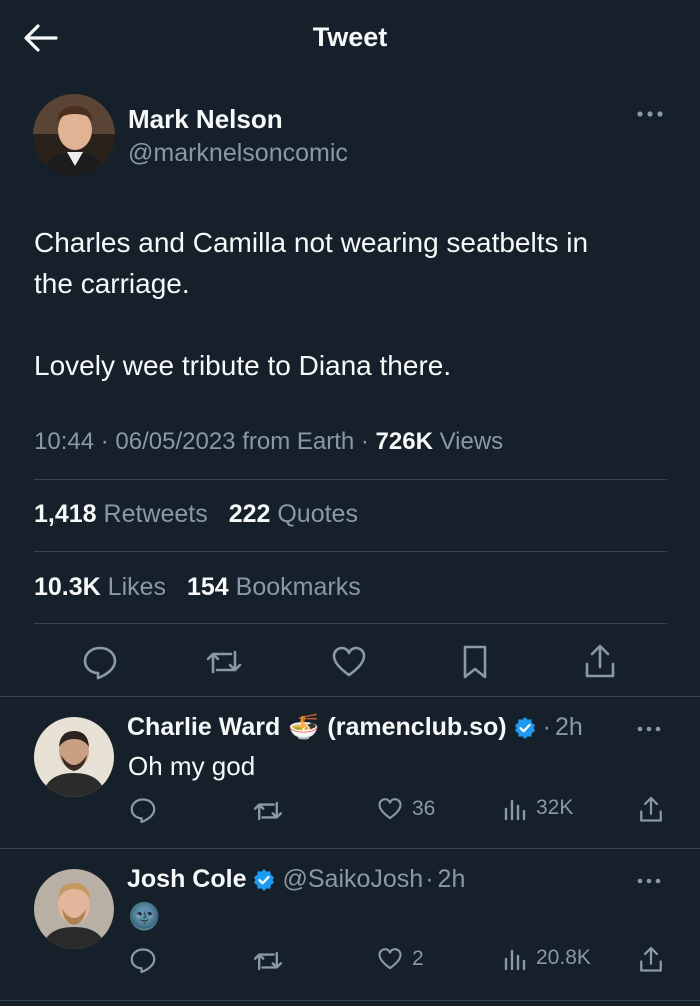 The height and width of the screenshot is (1006, 700). I want to click on views-count: 20.8K, so click(563, 957).